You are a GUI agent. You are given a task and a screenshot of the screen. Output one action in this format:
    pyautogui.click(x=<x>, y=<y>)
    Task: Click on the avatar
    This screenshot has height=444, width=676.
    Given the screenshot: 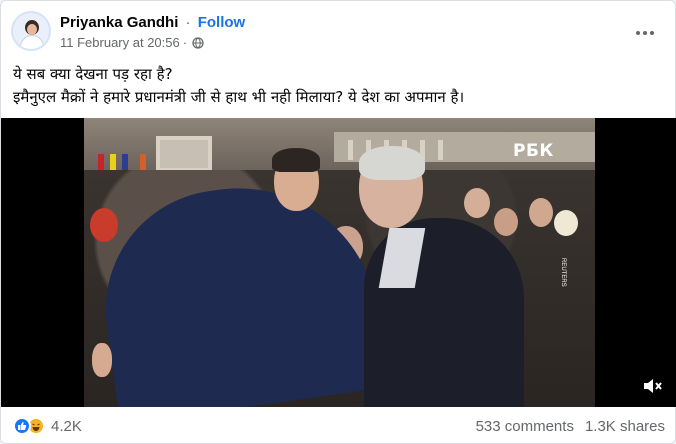 What is the action you would take?
    pyautogui.click(x=31, y=31)
    